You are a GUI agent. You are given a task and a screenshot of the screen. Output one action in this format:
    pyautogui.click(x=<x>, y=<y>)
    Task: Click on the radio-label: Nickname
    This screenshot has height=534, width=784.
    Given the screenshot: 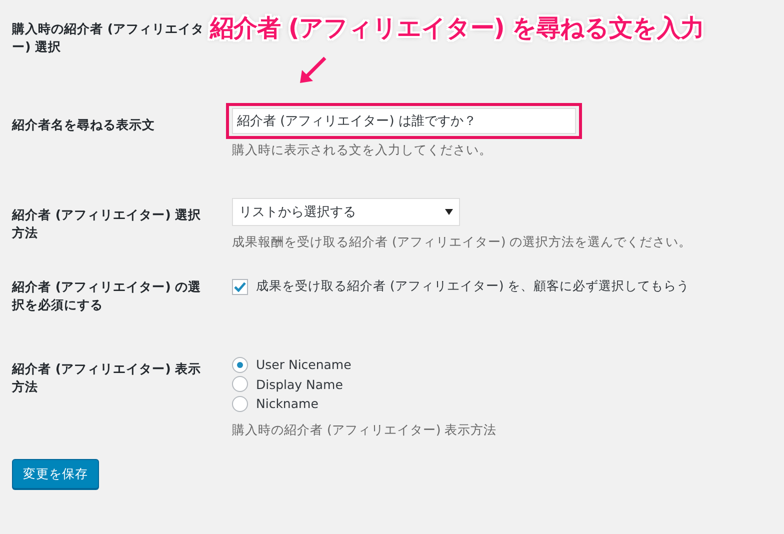 What is the action you would take?
    pyautogui.click(x=287, y=404)
    